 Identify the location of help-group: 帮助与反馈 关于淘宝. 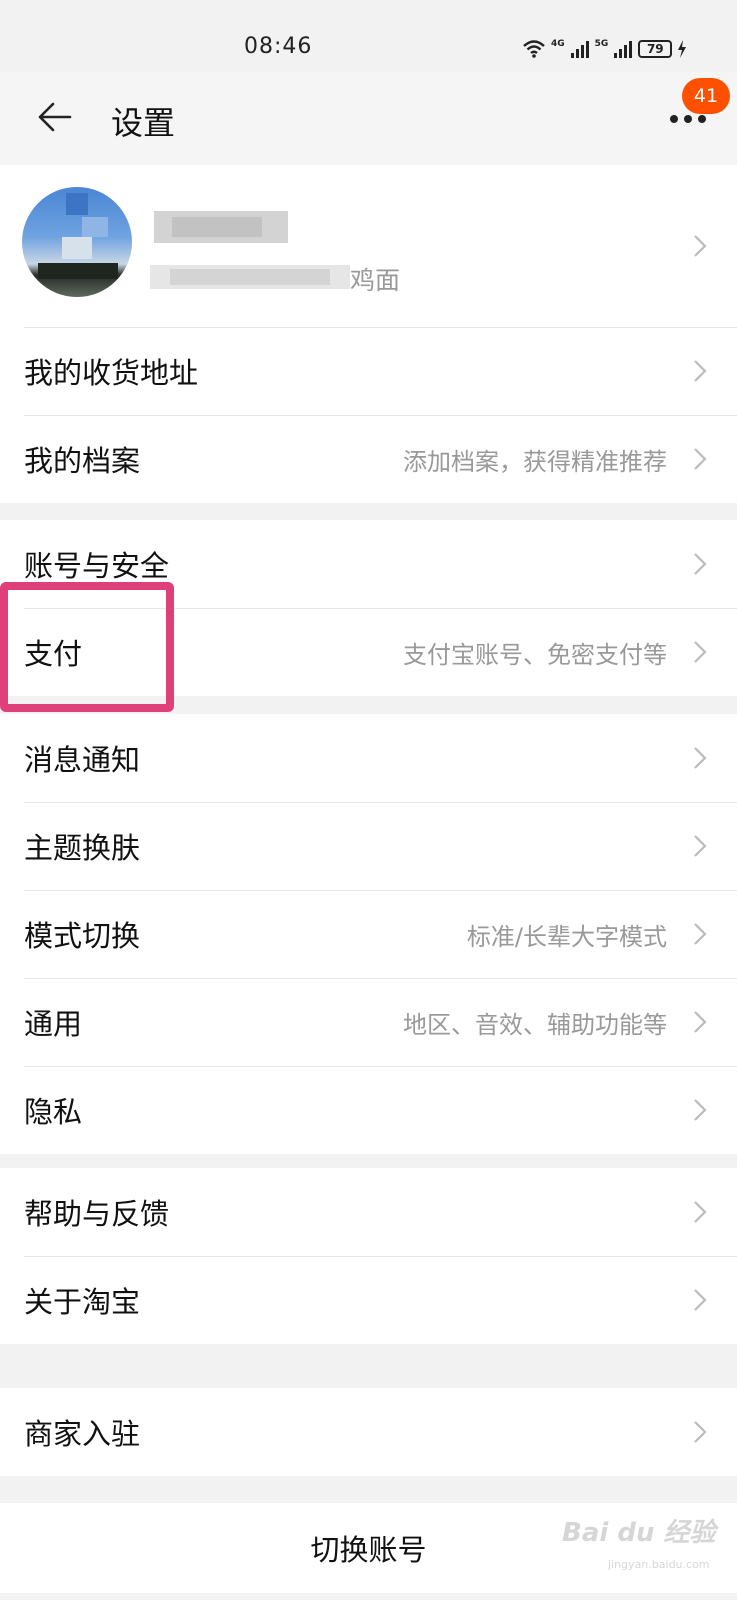
(368, 1256).